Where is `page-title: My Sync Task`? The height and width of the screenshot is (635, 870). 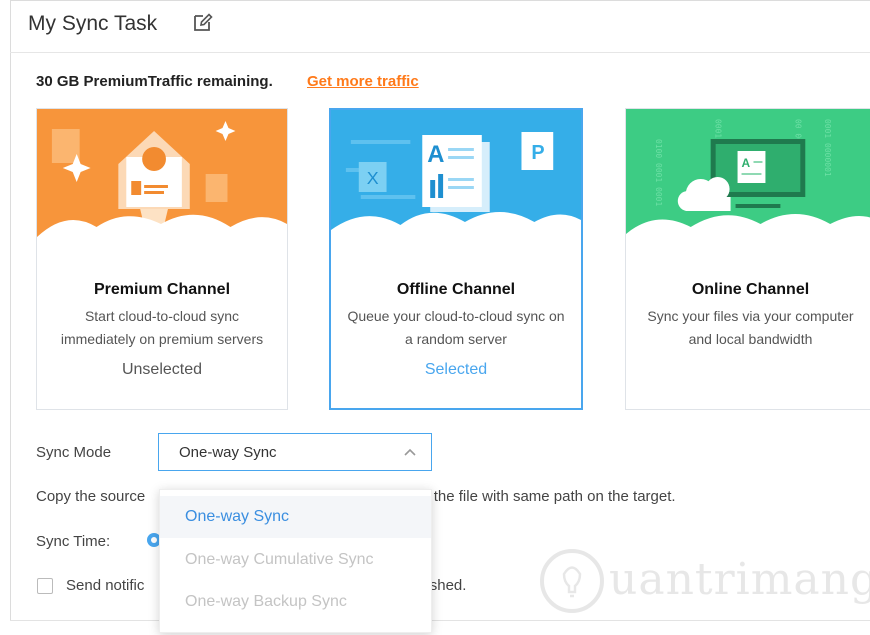
page-title: My Sync Task is located at coordinates (93, 23).